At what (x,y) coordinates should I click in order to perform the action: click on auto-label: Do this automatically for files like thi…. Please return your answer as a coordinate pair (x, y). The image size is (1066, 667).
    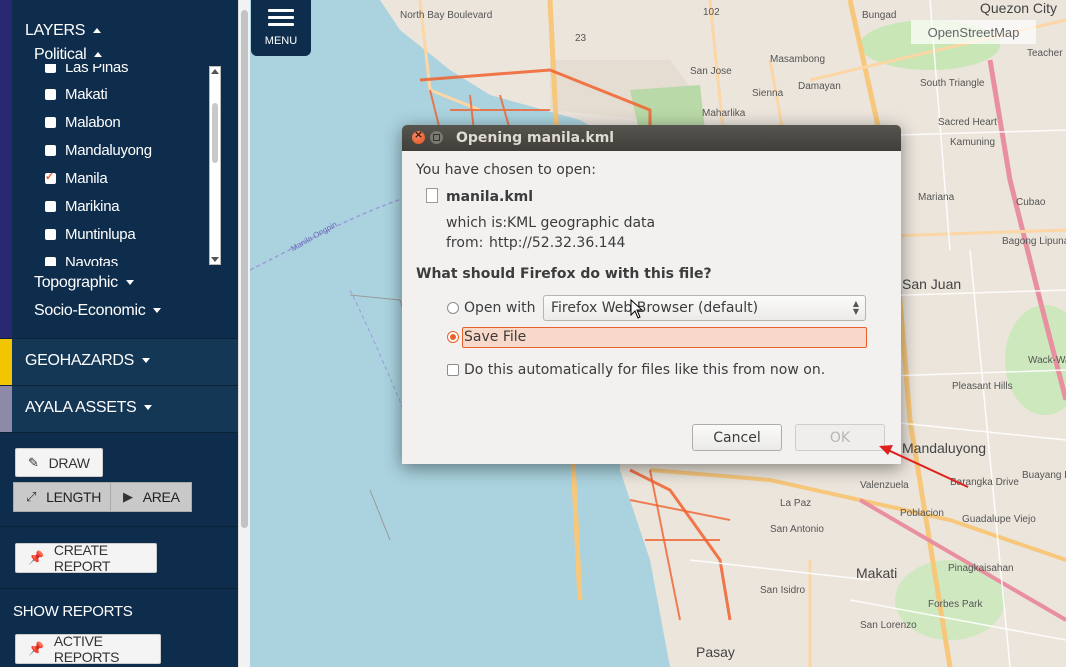
    Looking at the image, I should click on (644, 370).